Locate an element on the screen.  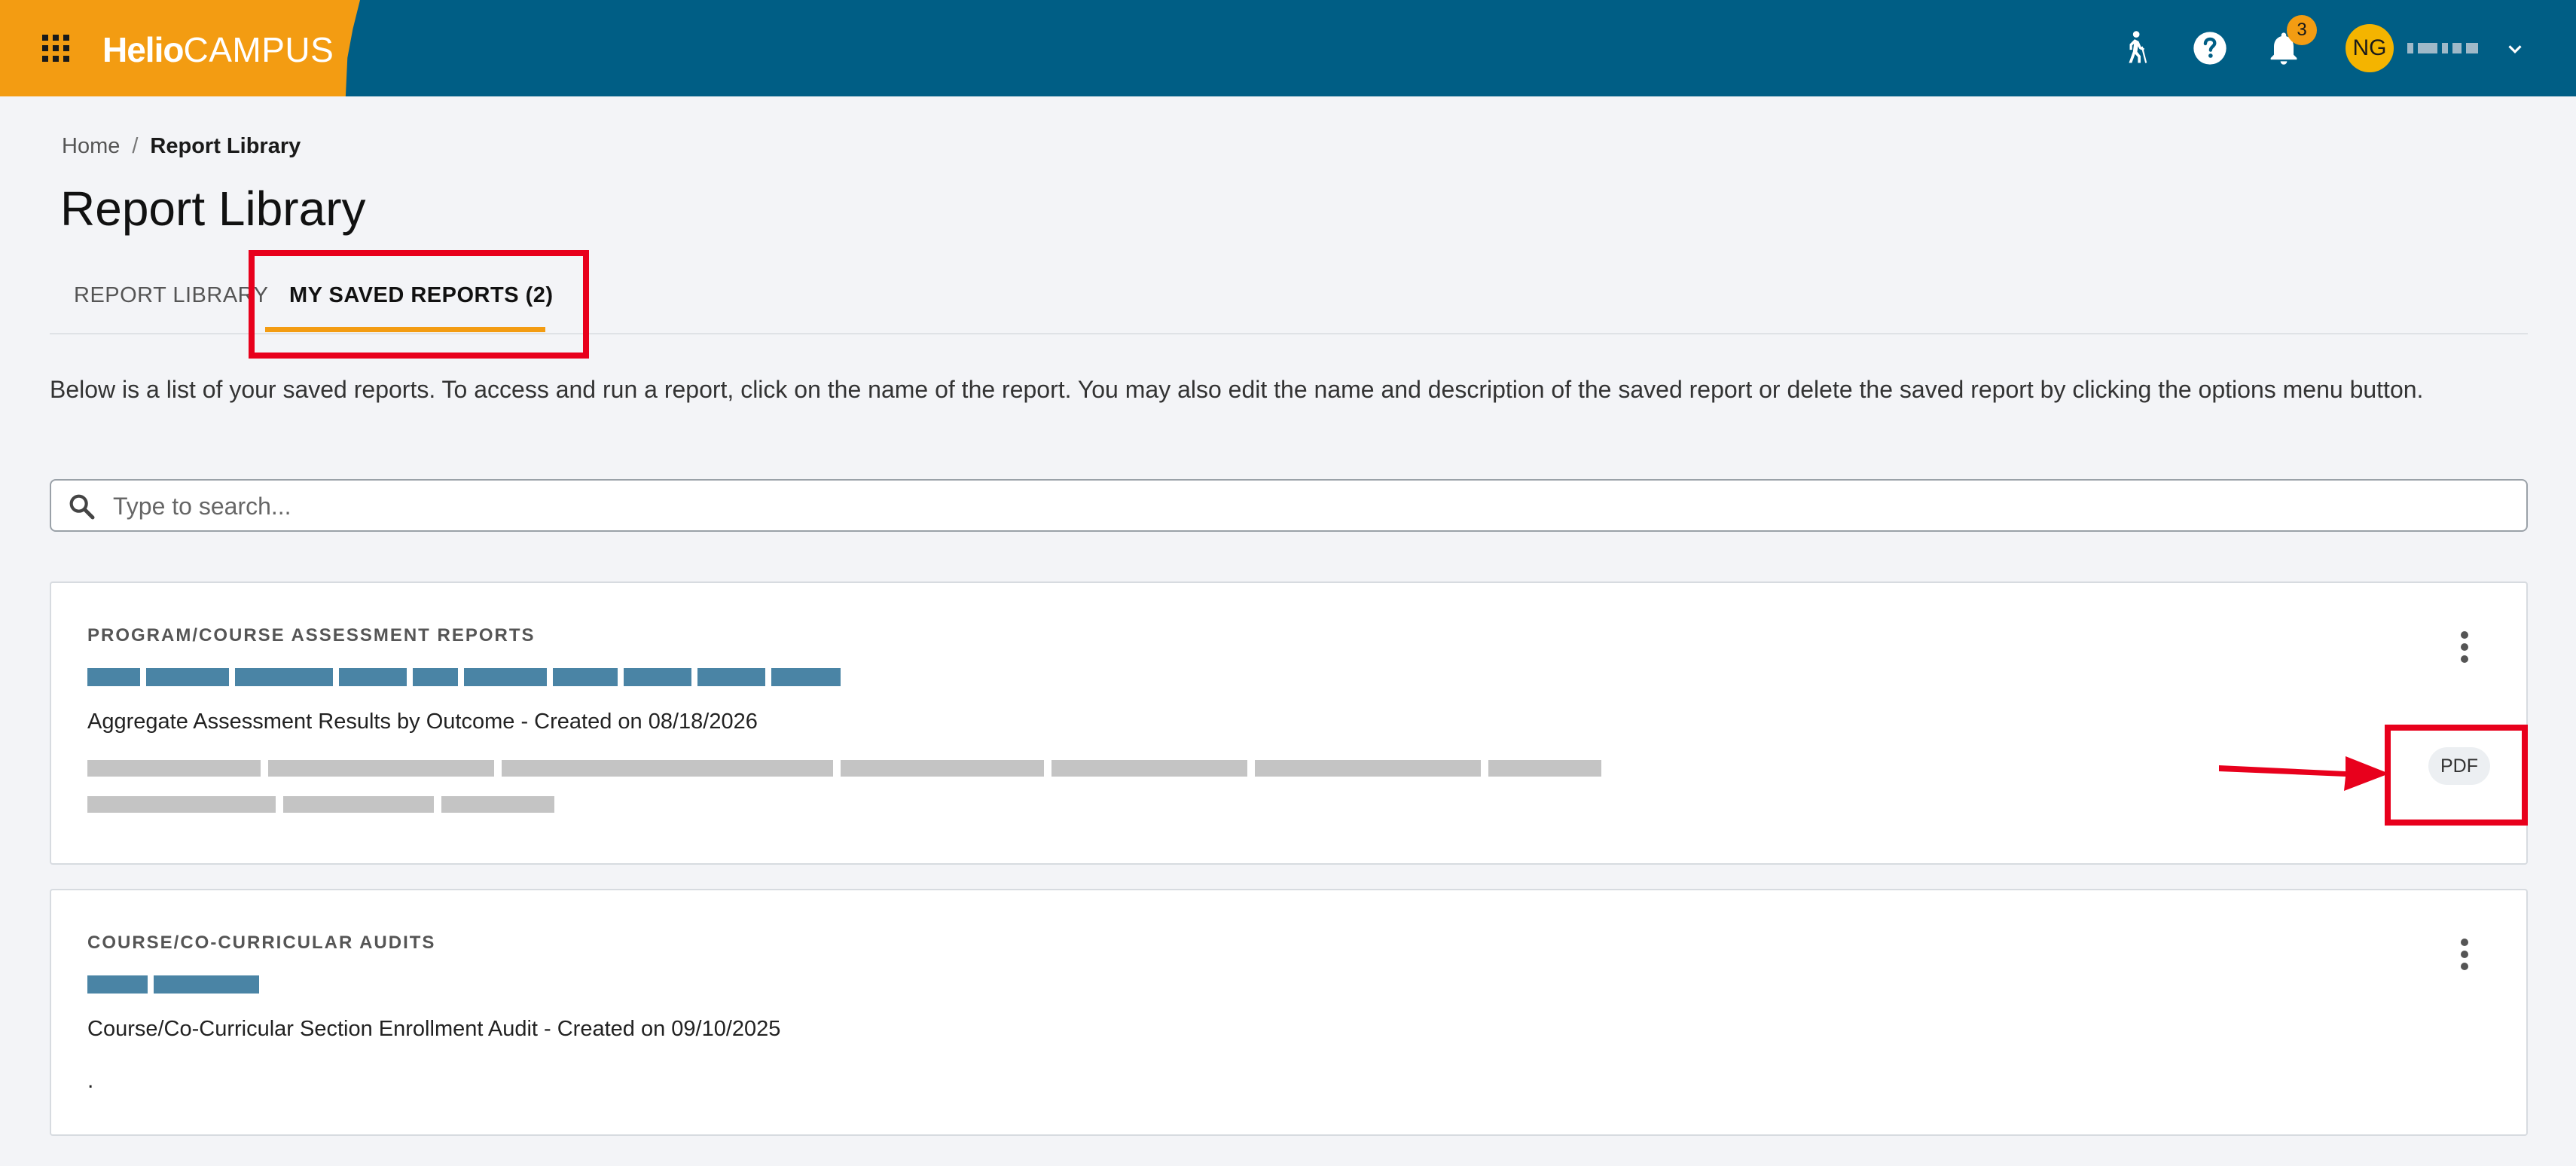
user-avatar: NG is located at coordinates (2370, 48).